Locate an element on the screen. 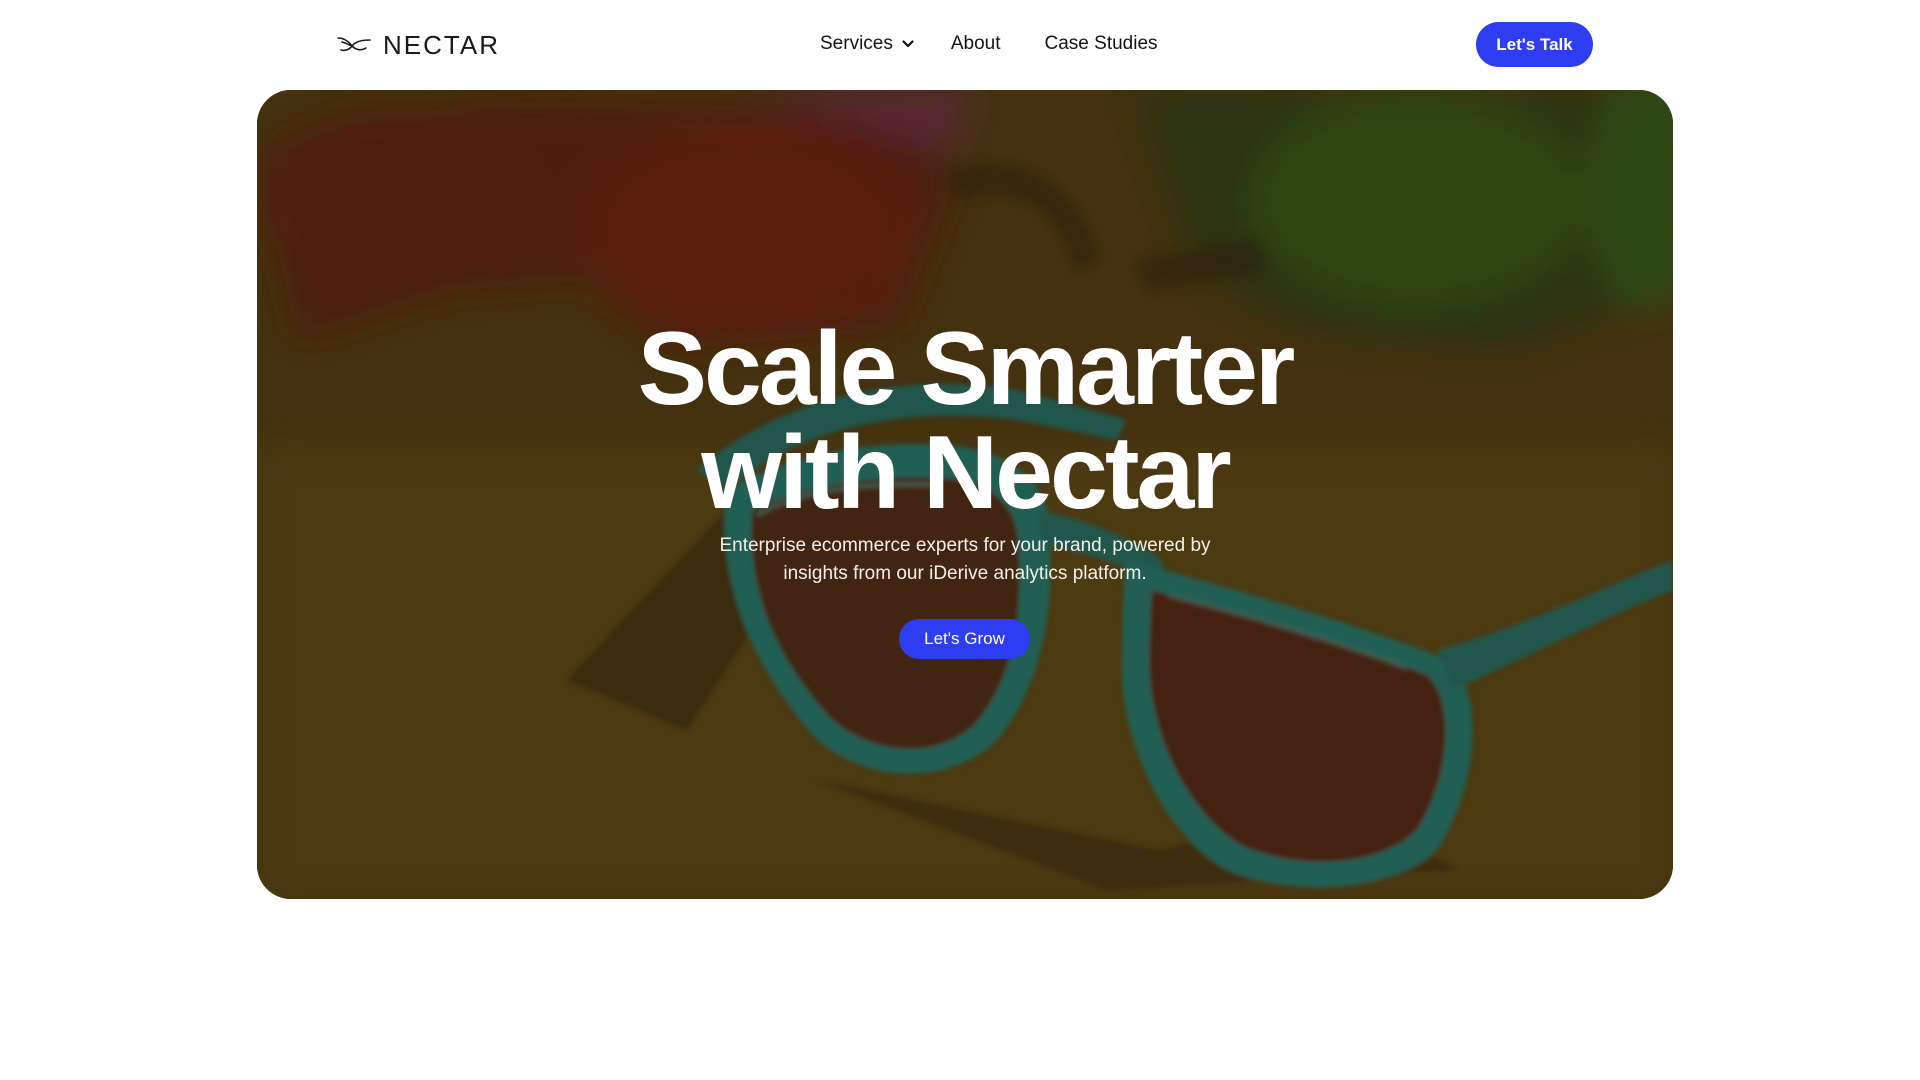 The height and width of the screenshot is (1080, 1920). chevron-down-icon is located at coordinates (908, 44).